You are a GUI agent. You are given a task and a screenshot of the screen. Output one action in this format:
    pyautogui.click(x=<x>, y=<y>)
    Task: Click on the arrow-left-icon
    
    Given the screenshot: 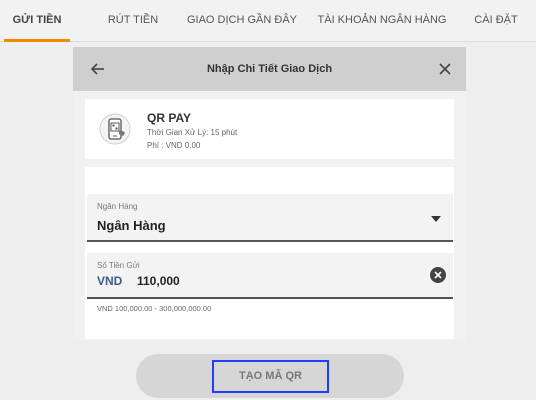 What is the action you would take?
    pyautogui.click(x=98, y=69)
    